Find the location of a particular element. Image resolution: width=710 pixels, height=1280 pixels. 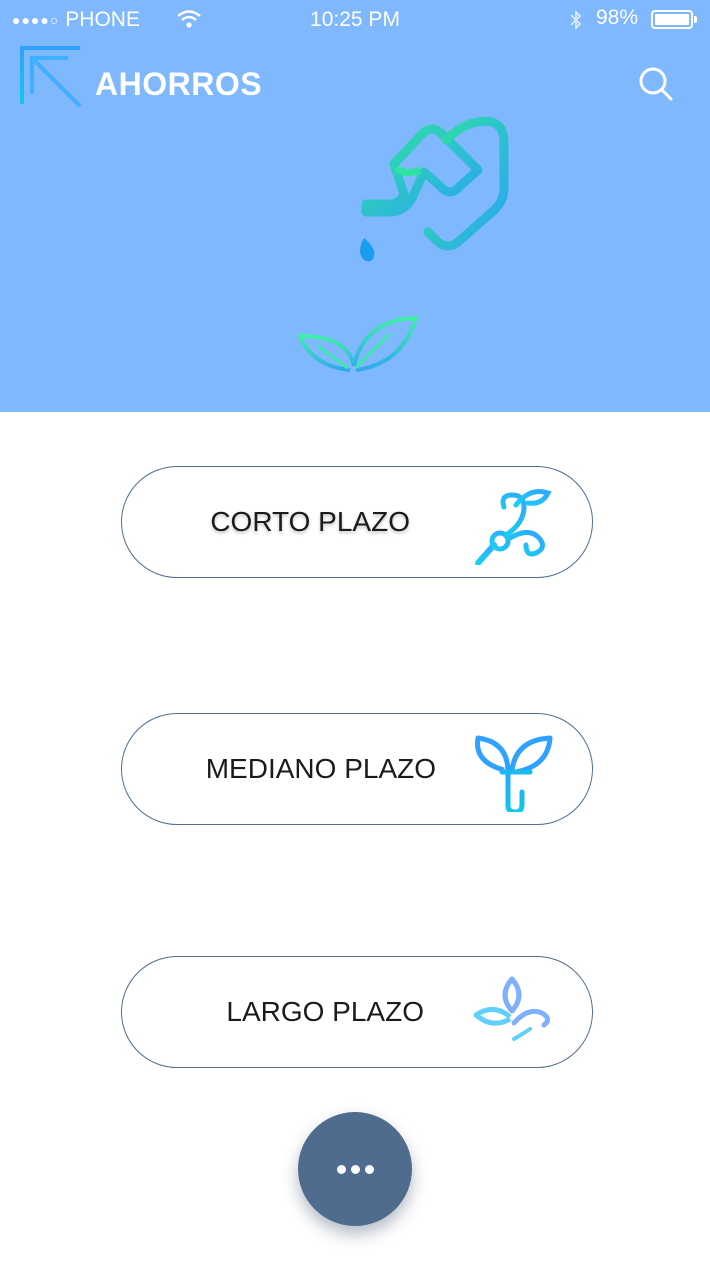

mediano-plazo-label: MEDIANO PLAZO is located at coordinates (320, 768).